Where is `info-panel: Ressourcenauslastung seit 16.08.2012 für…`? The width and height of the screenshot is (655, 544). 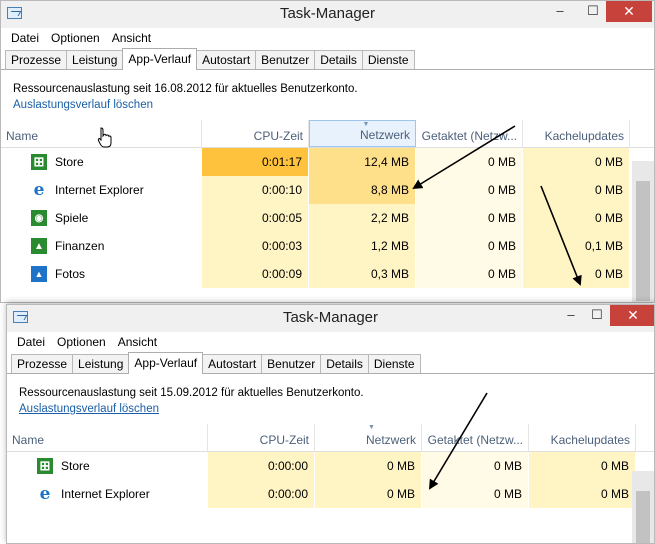
info-panel: Ressourcenauslastung seit 16.08.2012 für… is located at coordinates (327, 95).